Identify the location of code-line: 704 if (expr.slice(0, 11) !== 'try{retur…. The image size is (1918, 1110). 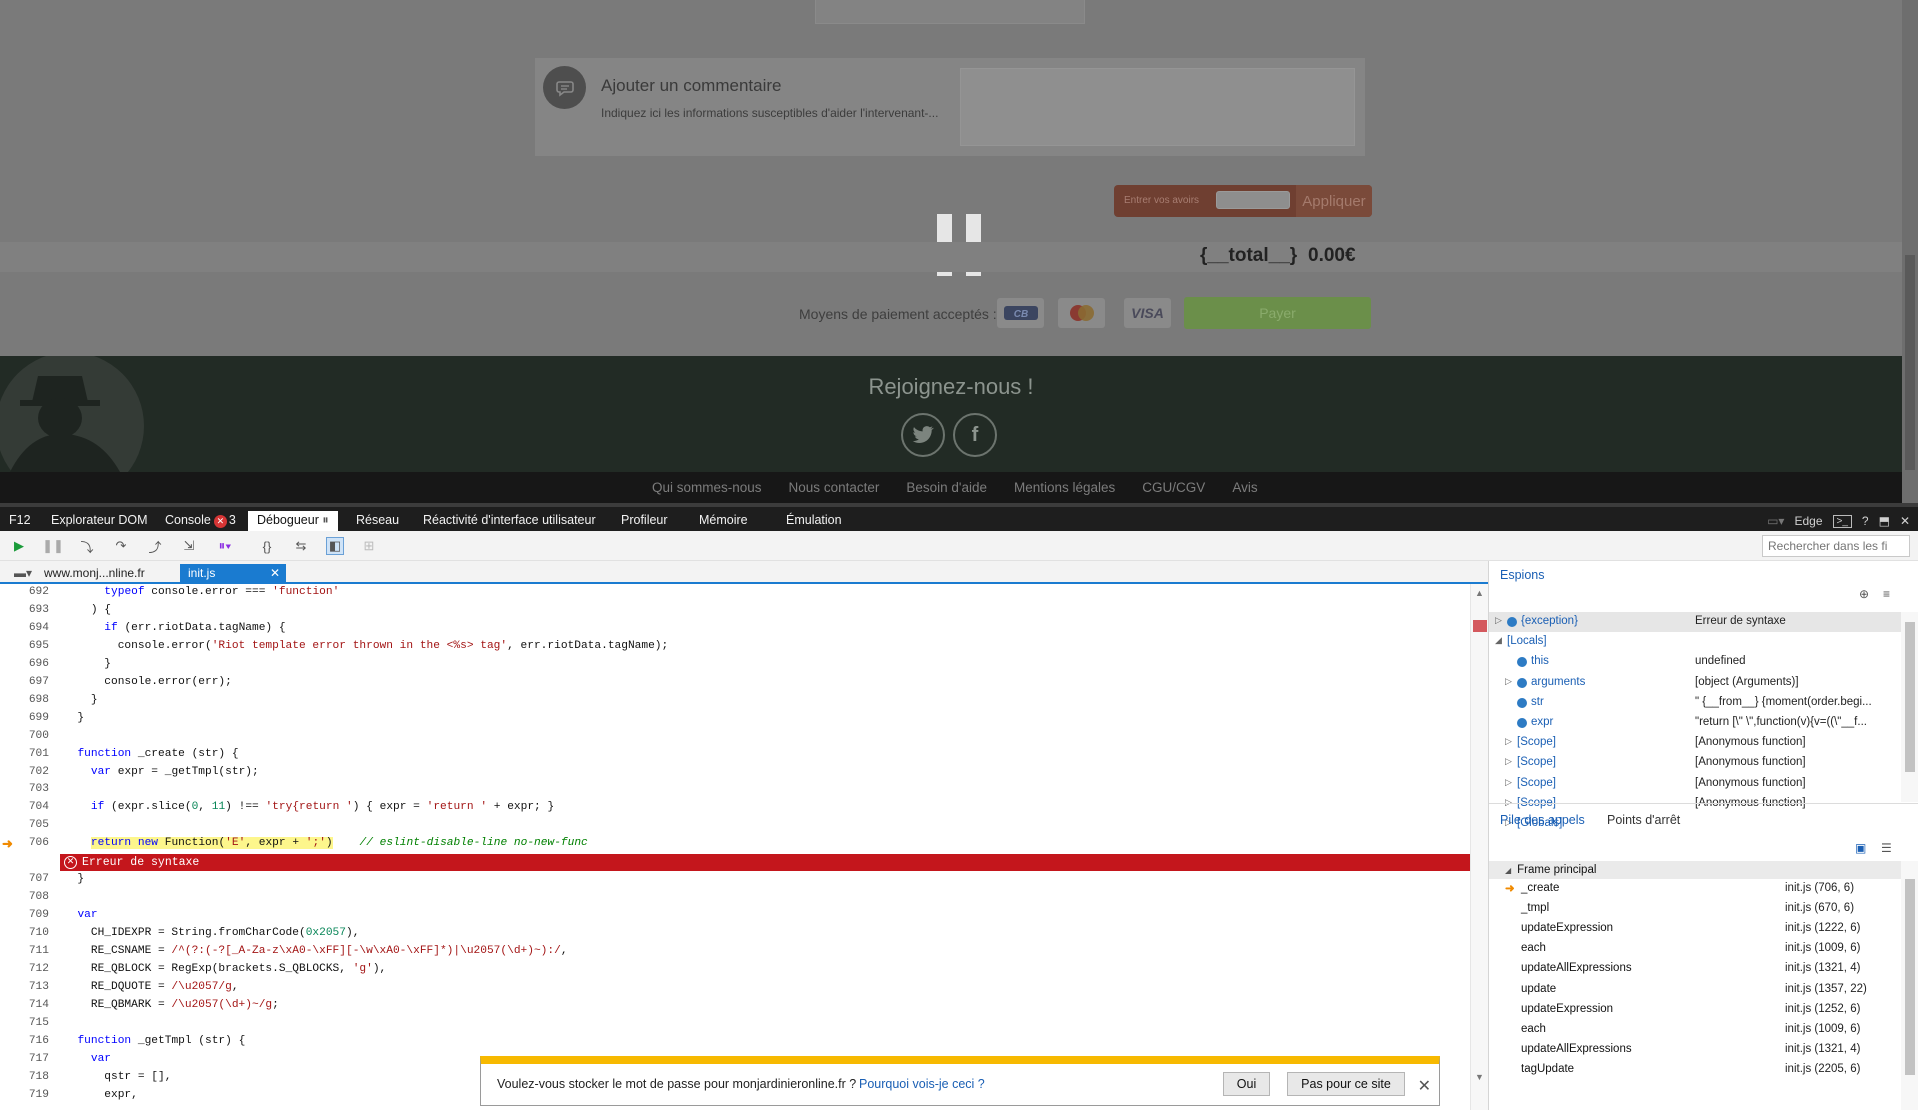
(735, 808).